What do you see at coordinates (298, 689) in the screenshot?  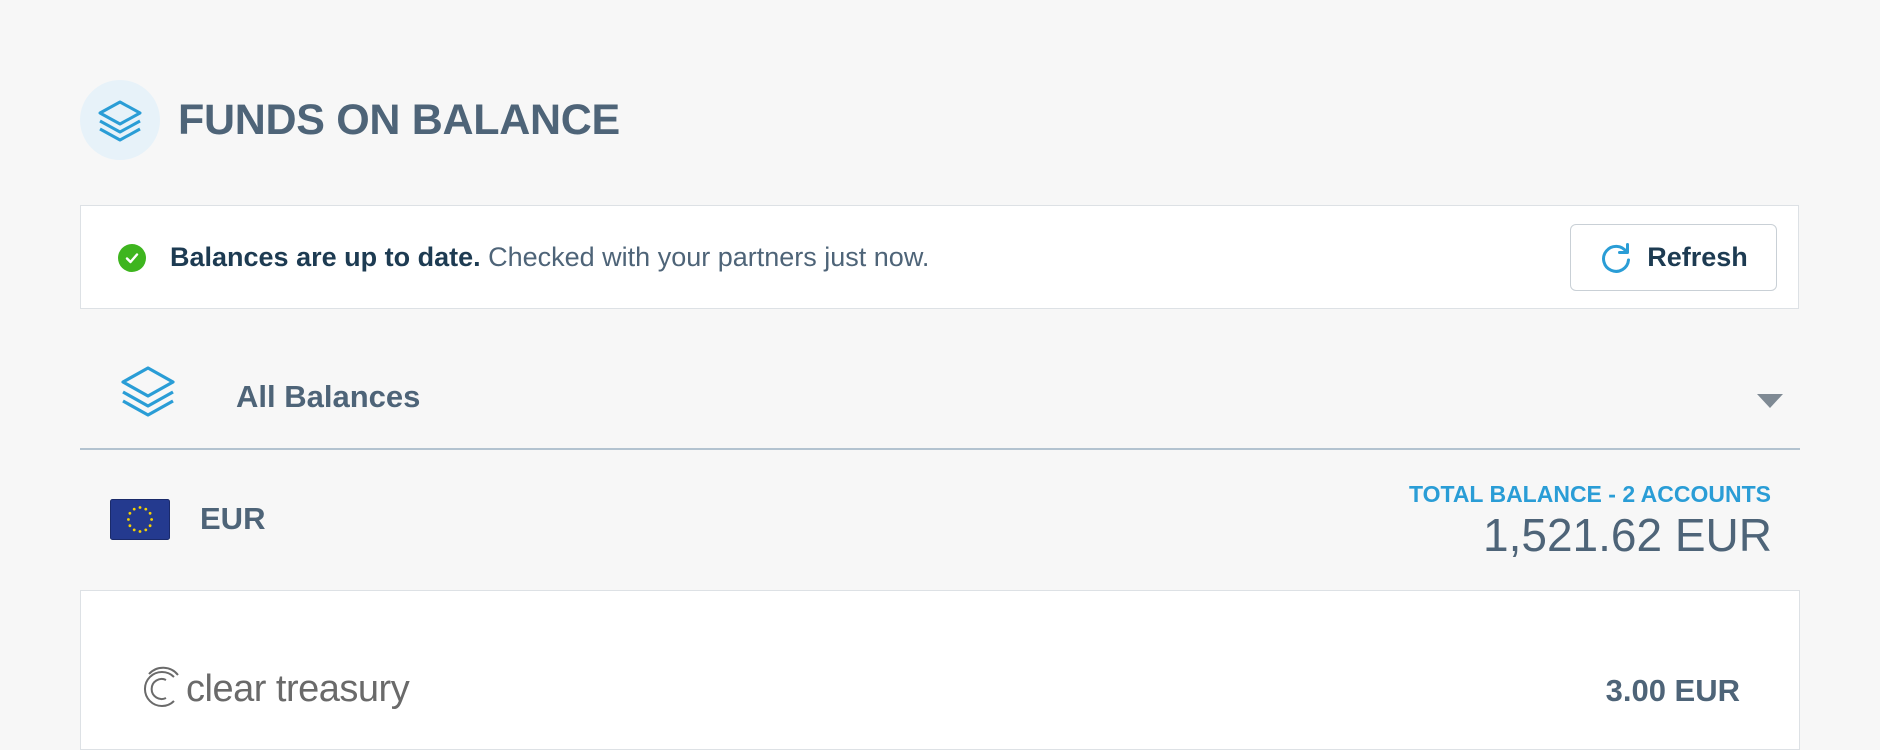 I see `partner-name: clear treasury` at bounding box center [298, 689].